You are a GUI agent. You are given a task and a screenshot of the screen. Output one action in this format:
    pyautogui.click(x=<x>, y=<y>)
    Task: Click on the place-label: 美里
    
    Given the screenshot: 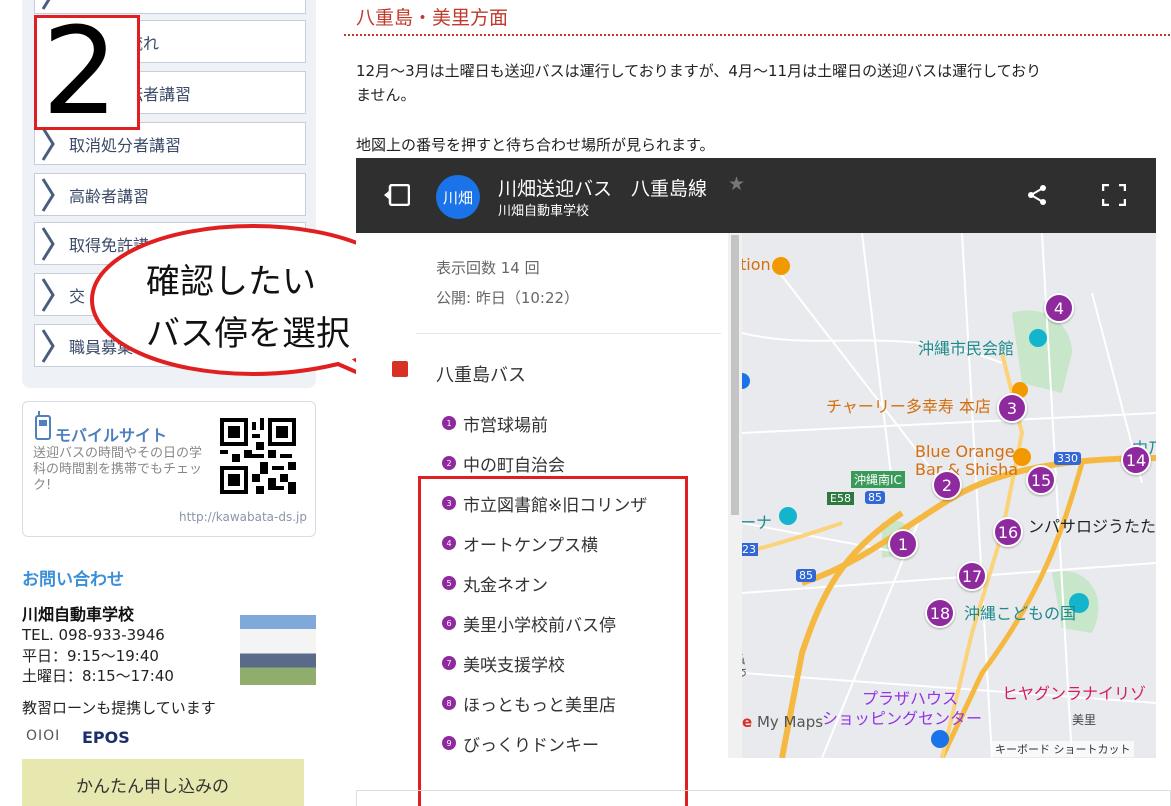 What is the action you would take?
    pyautogui.click(x=1084, y=720)
    